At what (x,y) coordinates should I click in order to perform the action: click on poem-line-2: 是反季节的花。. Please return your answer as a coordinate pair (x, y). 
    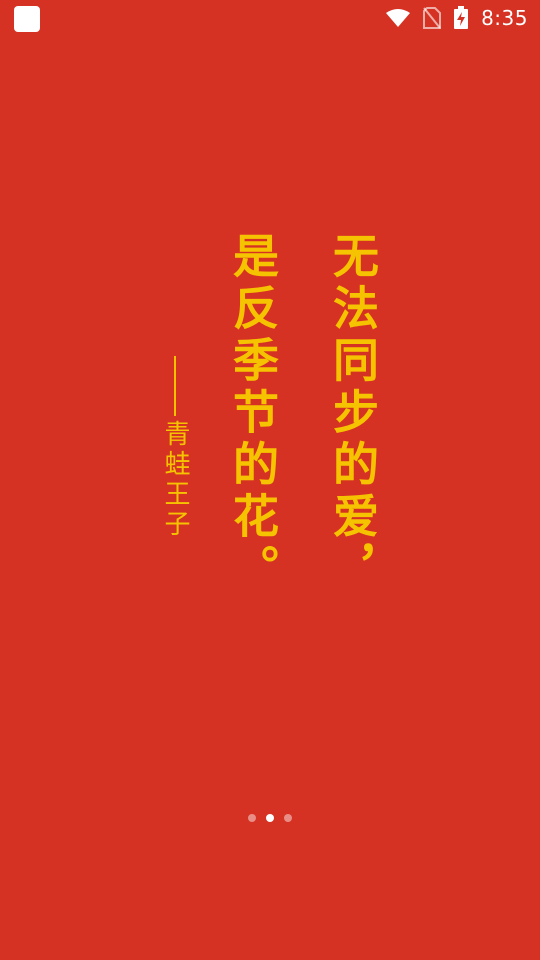
    Looking at the image, I should click on (253, 414).